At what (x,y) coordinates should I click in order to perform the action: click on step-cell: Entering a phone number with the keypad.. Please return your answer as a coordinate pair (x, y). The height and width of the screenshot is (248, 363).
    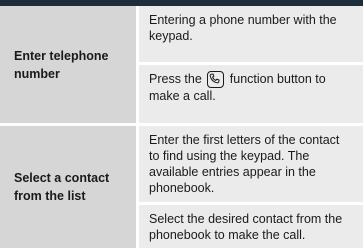
    Looking at the image, I should click on (251, 34).